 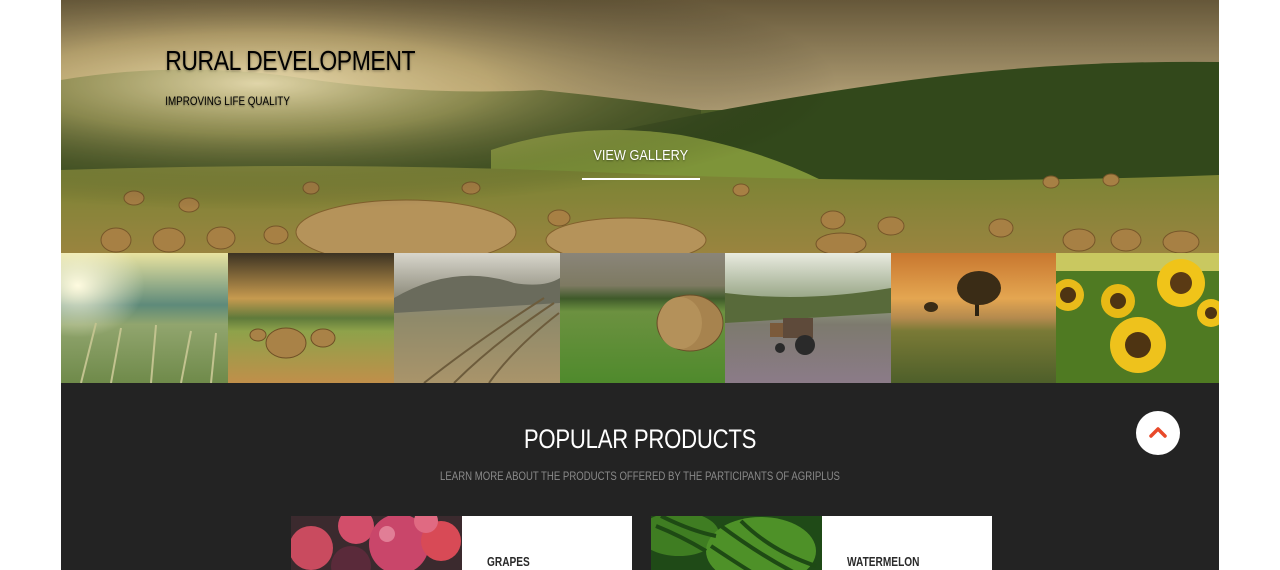 What do you see at coordinates (1137, 318) in the screenshot?
I see `gallery-thumb-sunflowers` at bounding box center [1137, 318].